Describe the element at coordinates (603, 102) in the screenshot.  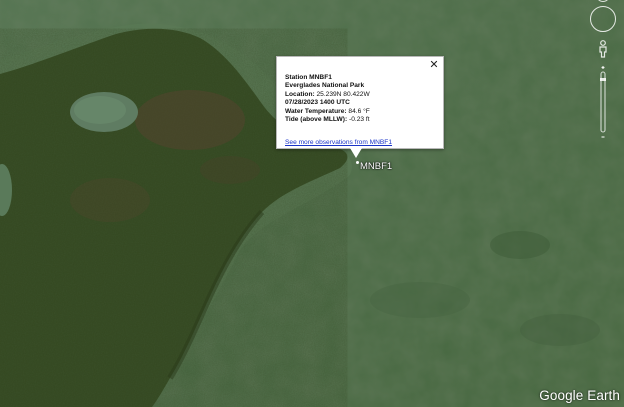
I see `zoom-slider-icon` at that location.